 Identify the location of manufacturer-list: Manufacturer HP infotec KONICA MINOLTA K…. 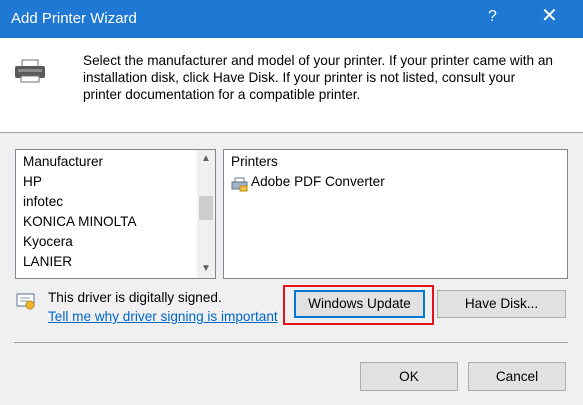
(115, 214).